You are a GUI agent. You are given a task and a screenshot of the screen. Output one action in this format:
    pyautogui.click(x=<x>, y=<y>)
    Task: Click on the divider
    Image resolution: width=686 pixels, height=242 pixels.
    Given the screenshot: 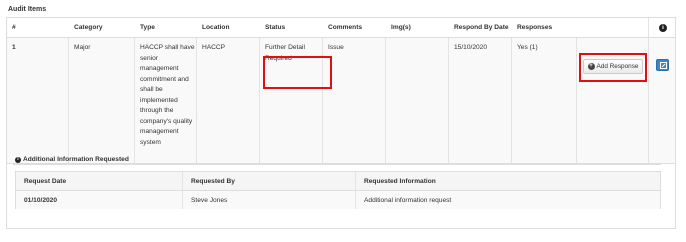 What is the action you would take?
    pyautogui.click(x=337, y=164)
    